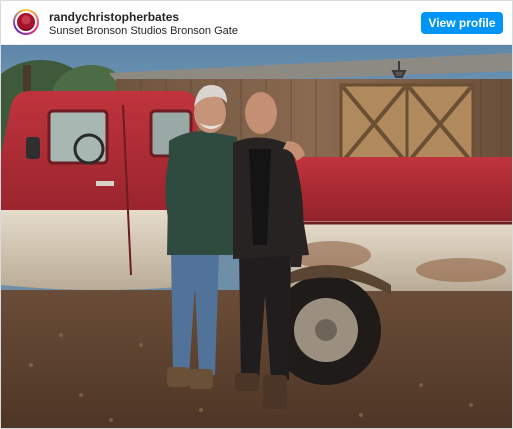 The width and height of the screenshot is (513, 429). Describe the element at coordinates (114, 17) in the screenshot. I see `username-link: randychristopherbates` at that location.